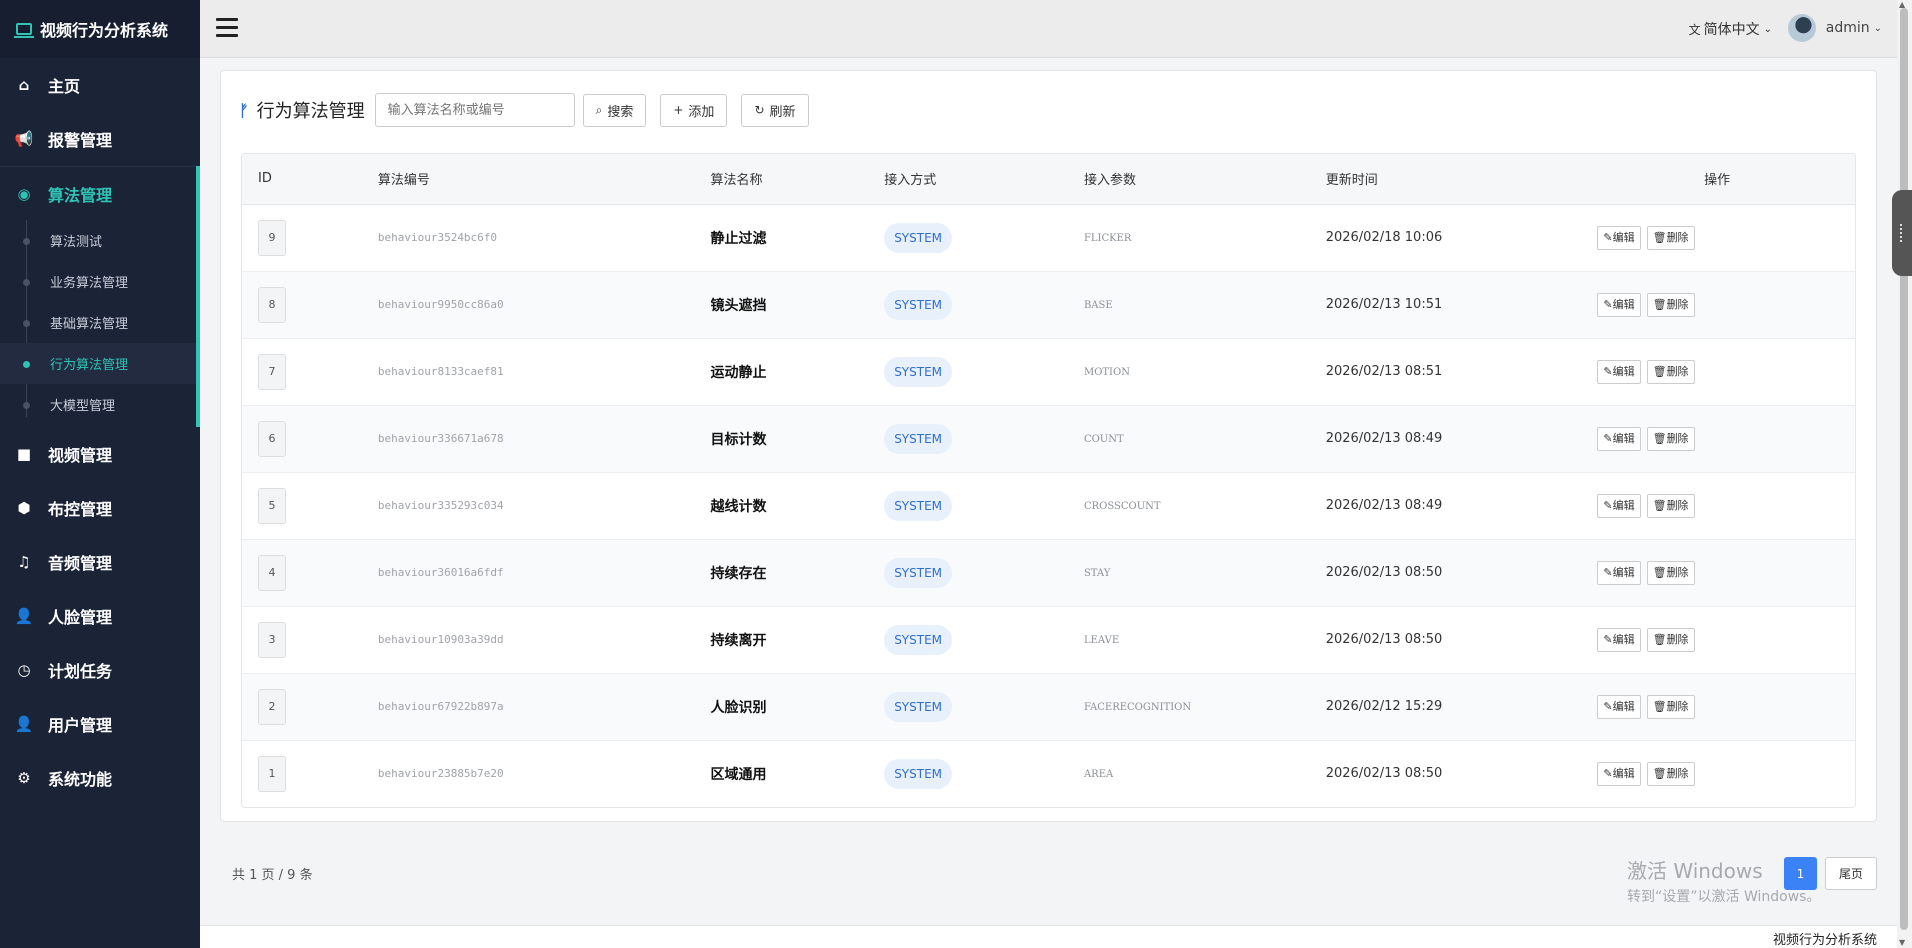  Describe the element at coordinates (80, 725) in the screenshot. I see `sidebar-item-label: 用户管理` at that location.